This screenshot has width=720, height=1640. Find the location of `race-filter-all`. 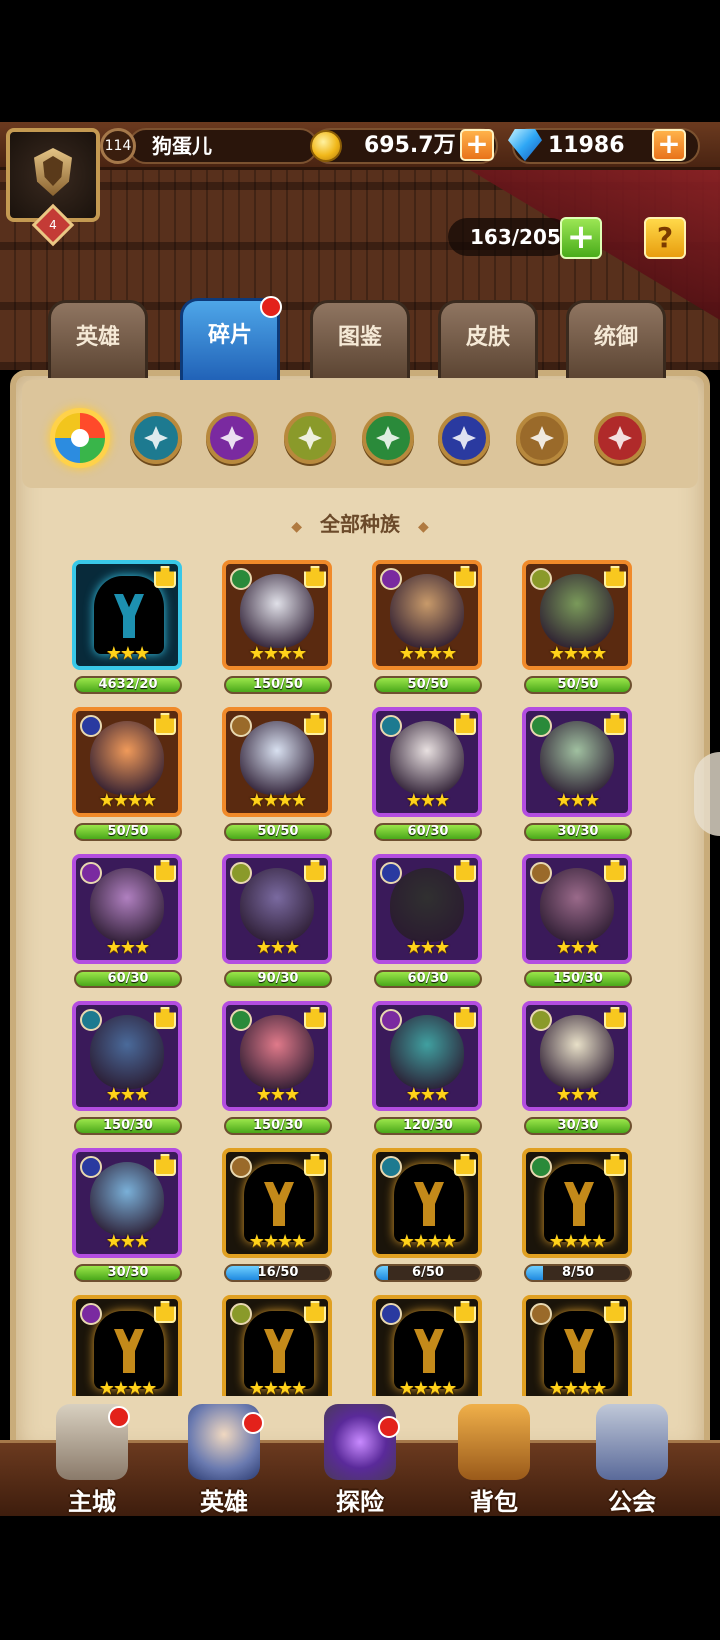

race-filter-all is located at coordinates (80, 438).